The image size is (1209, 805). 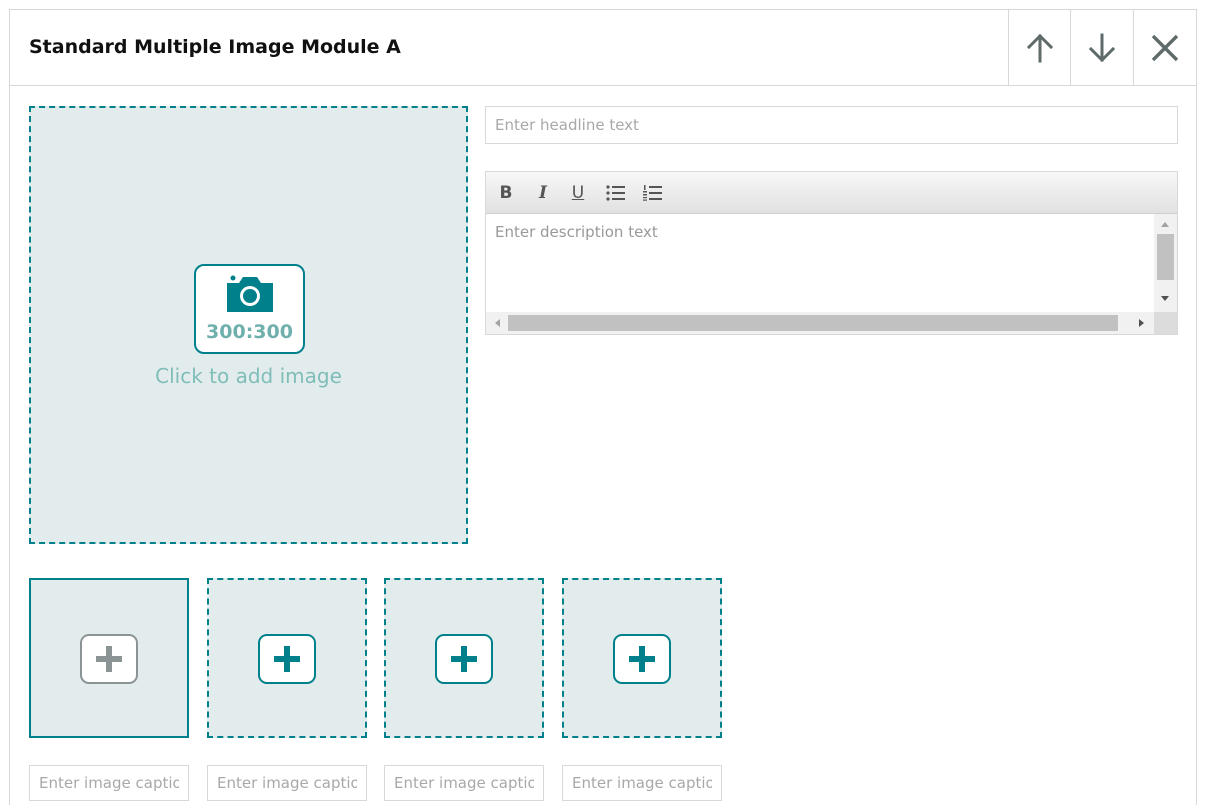 I want to click on scroll-down-arrow-icon, so click(x=1165, y=298).